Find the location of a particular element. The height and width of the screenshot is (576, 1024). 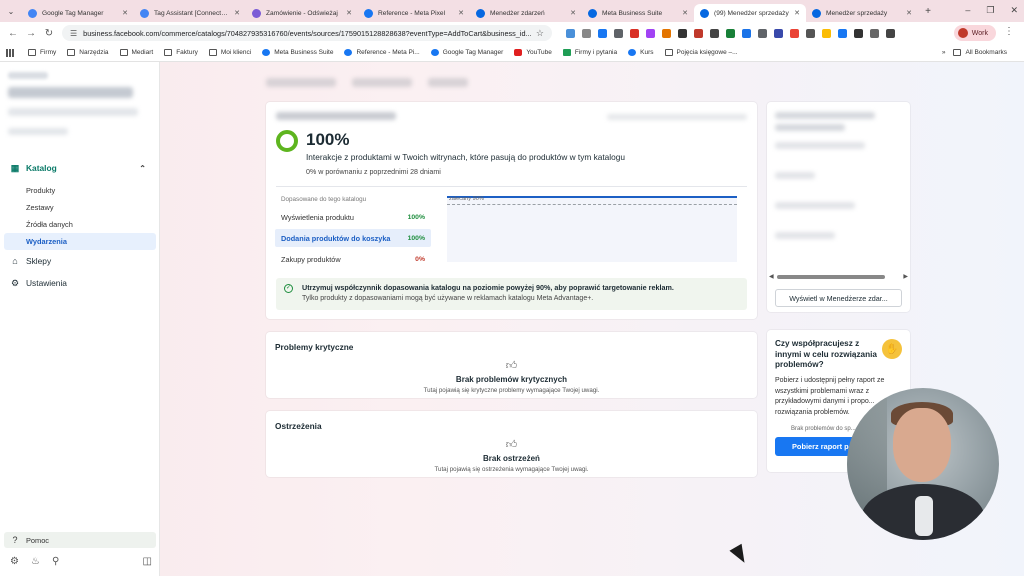

help-button: ? Pomoc is located at coordinates (80, 540).